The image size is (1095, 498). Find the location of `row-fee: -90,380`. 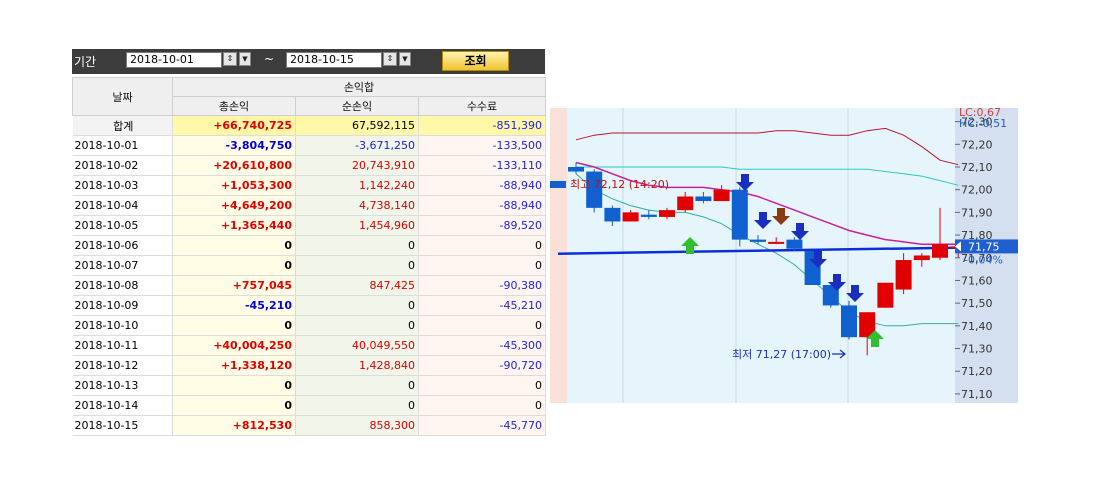

row-fee: -90,380 is located at coordinates (482, 285).